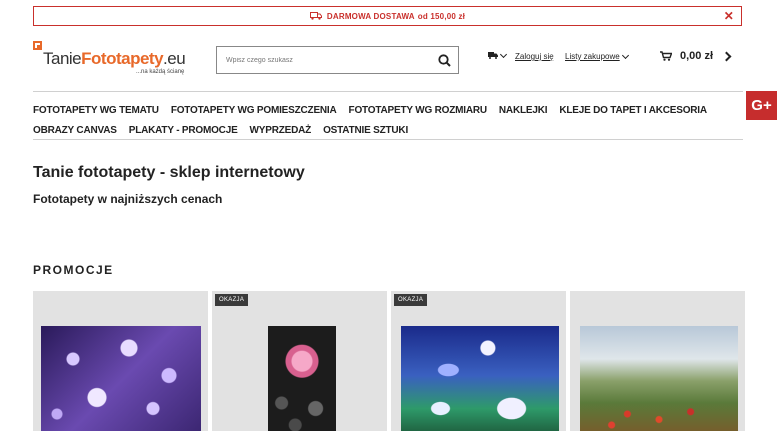 The height and width of the screenshot is (431, 777). What do you see at coordinates (726, 56) in the screenshot?
I see `chevron-right-icon` at bounding box center [726, 56].